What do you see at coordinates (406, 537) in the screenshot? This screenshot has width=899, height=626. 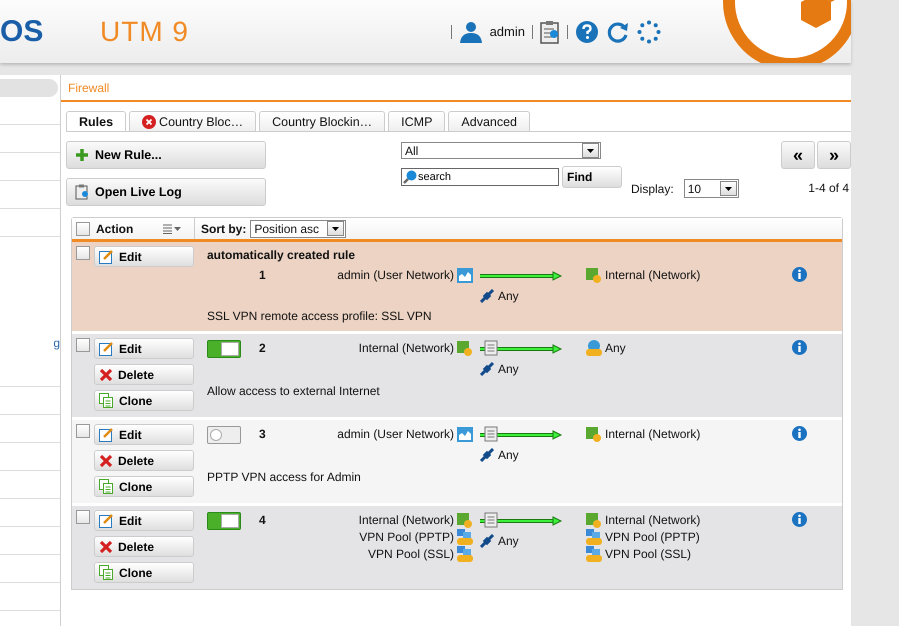 I see `source-label: VPN Pool (PPTP)` at bounding box center [406, 537].